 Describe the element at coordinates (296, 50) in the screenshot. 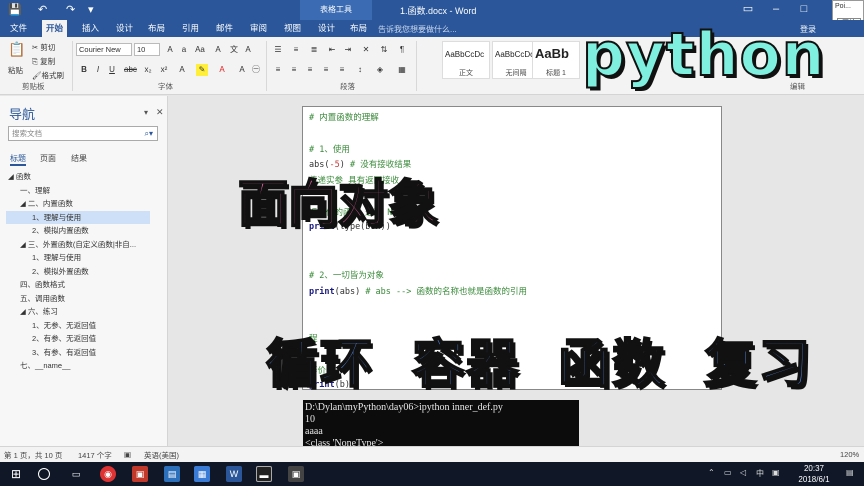

I see `numbering-icon: ≡` at that location.